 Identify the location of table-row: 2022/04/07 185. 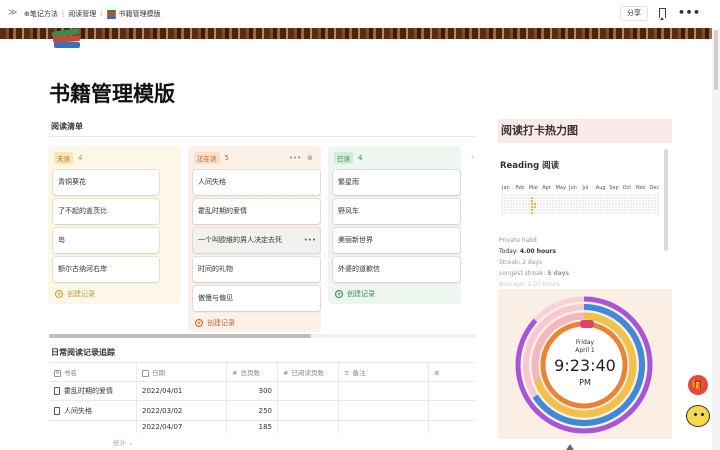
(262, 427).